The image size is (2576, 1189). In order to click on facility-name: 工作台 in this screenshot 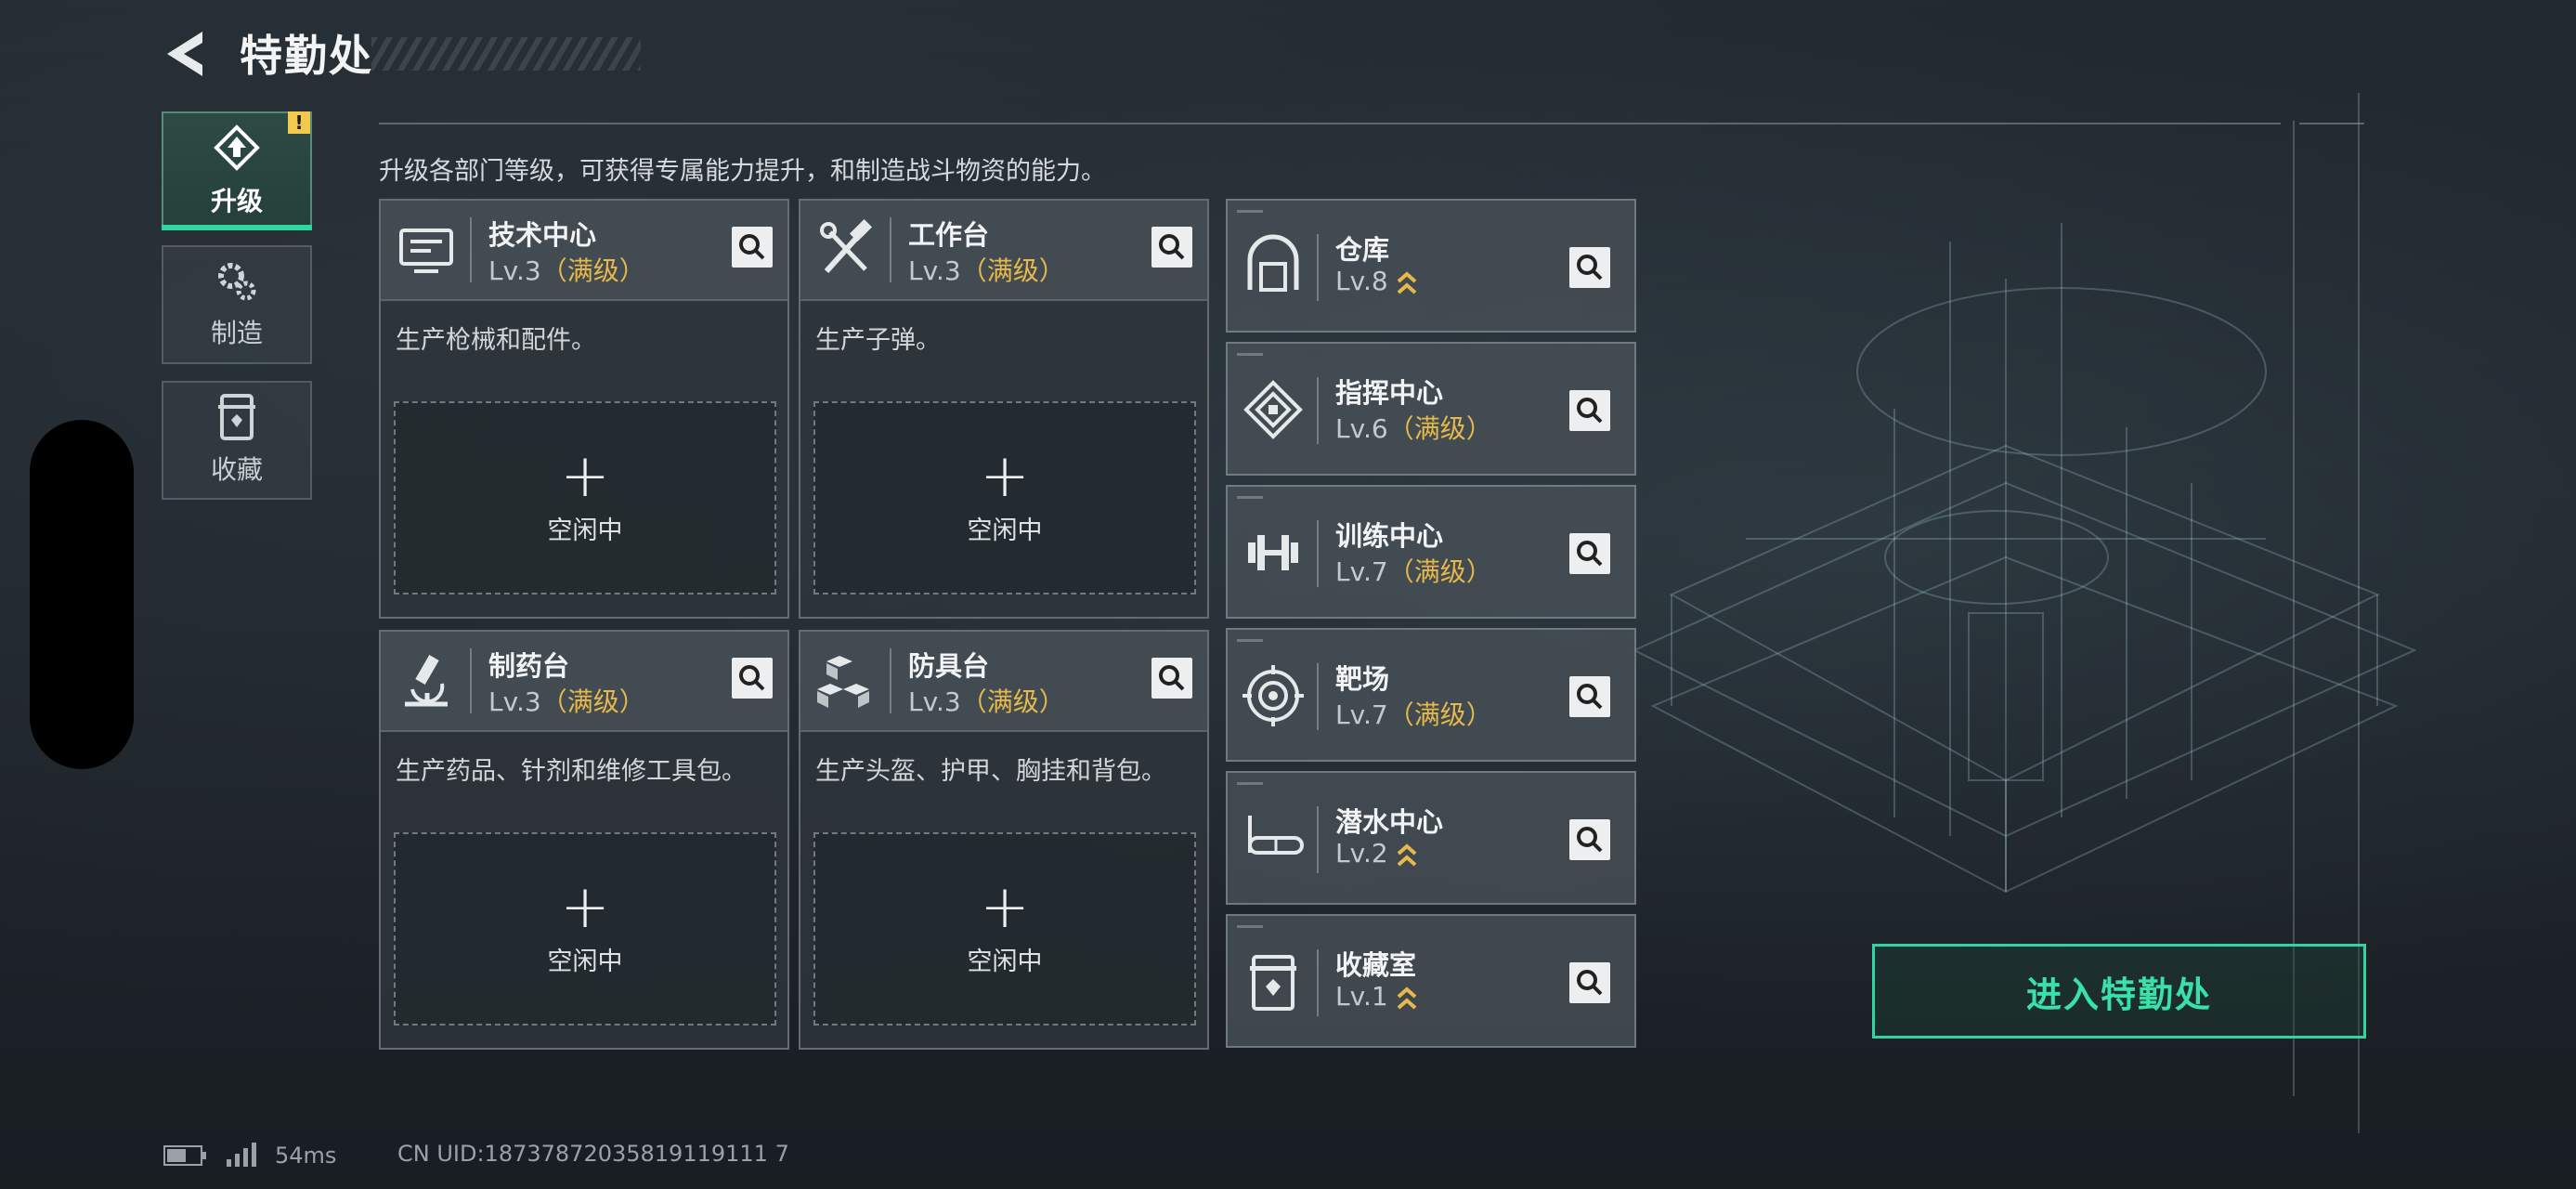, I will do `click(949, 235)`.